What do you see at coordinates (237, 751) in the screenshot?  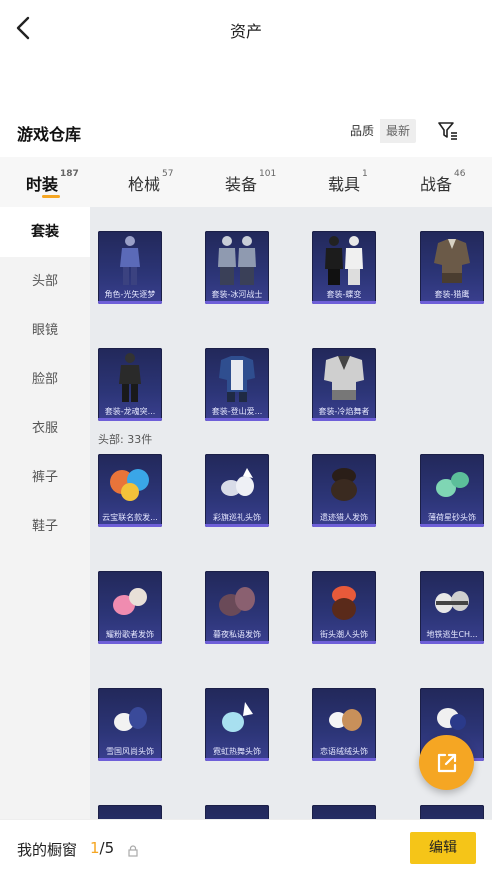 I see `item-label: 霓虹热舞头饰` at bounding box center [237, 751].